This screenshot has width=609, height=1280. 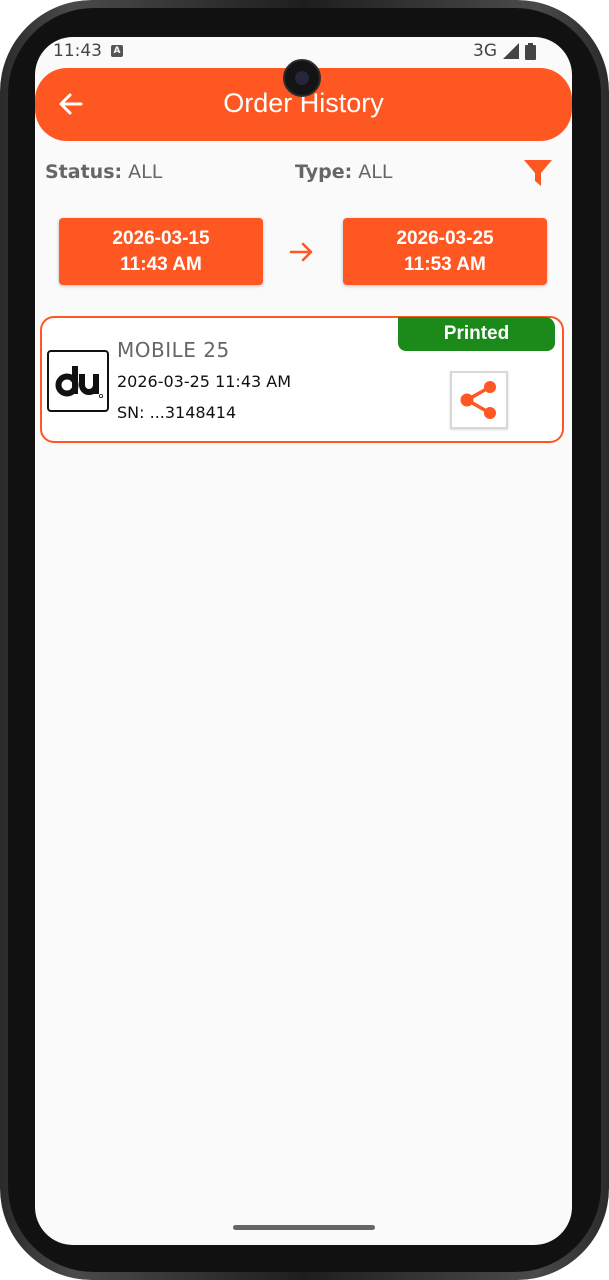 What do you see at coordinates (117, 51) in the screenshot?
I see `notification-icon: A` at bounding box center [117, 51].